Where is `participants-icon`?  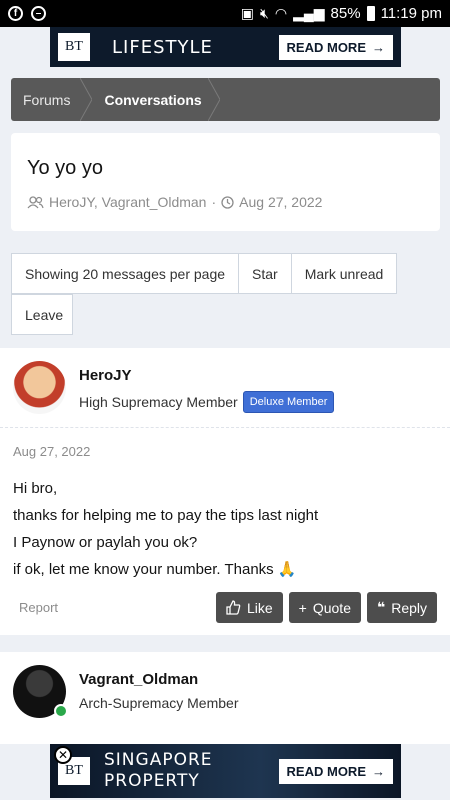
participants-icon is located at coordinates (35, 201).